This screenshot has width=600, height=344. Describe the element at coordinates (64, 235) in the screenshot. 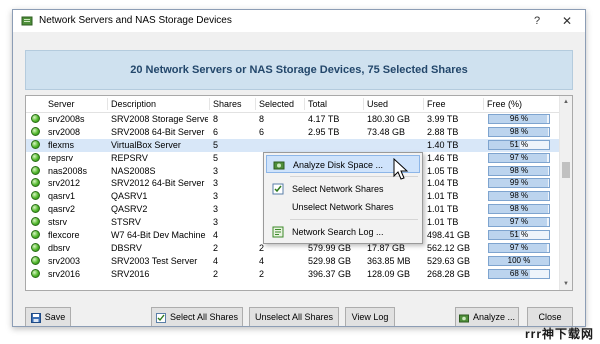

I see `cell-server: flexcore` at that location.